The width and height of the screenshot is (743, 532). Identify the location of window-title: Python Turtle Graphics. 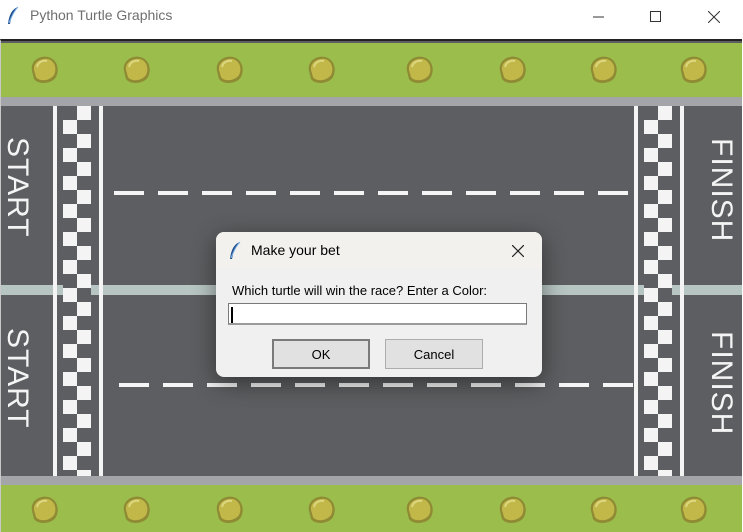
(101, 15).